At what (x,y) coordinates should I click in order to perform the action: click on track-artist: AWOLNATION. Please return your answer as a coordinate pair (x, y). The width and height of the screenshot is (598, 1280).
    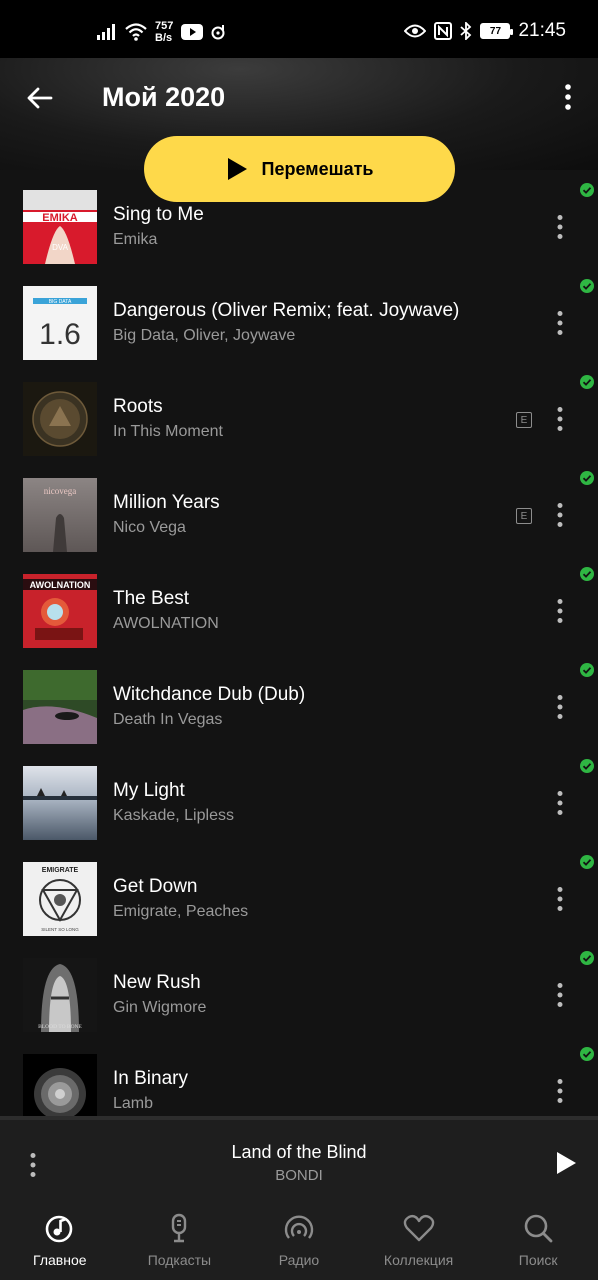
    Looking at the image, I should click on (166, 623).